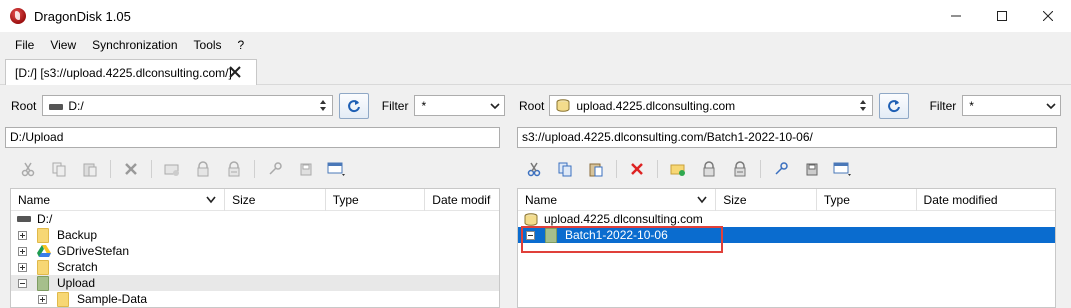 The height and width of the screenshot is (308, 1071). Describe the element at coordinates (22, 283) in the screenshot. I see `collapse-icon` at that location.